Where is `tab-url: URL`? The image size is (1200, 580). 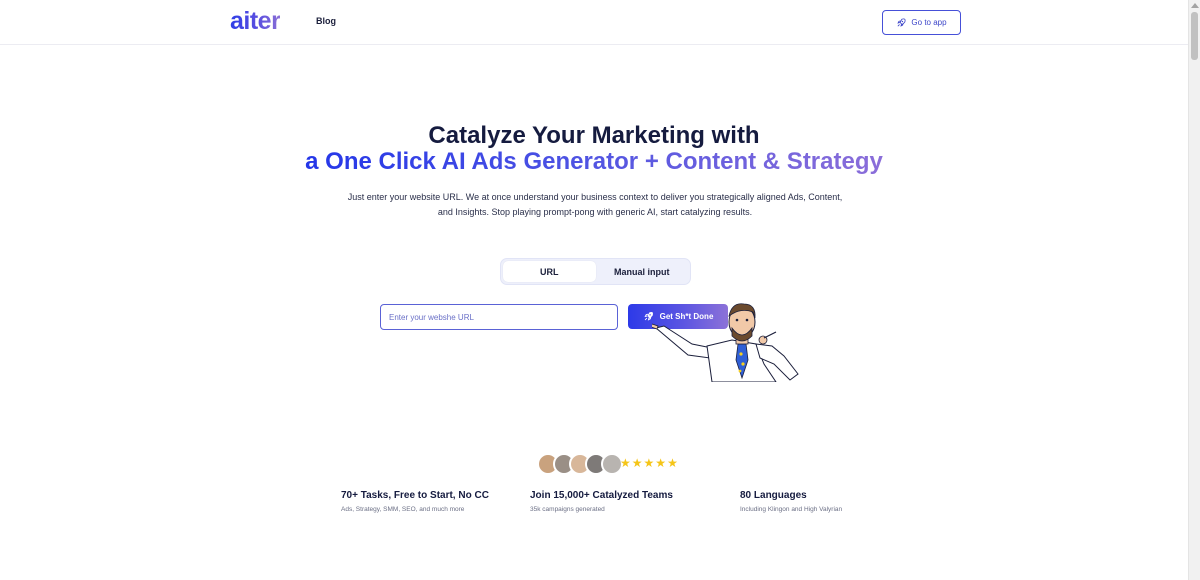 tab-url: URL is located at coordinates (549, 271).